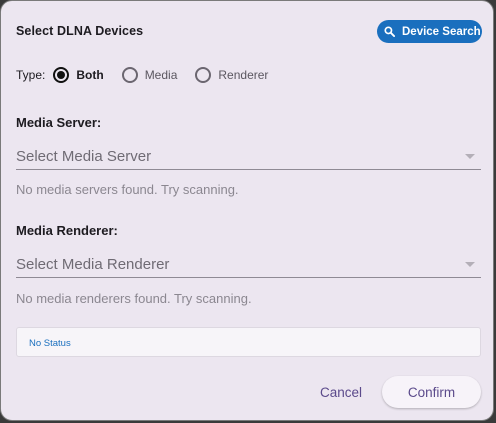 The image size is (496, 423). I want to click on search-icon, so click(389, 32).